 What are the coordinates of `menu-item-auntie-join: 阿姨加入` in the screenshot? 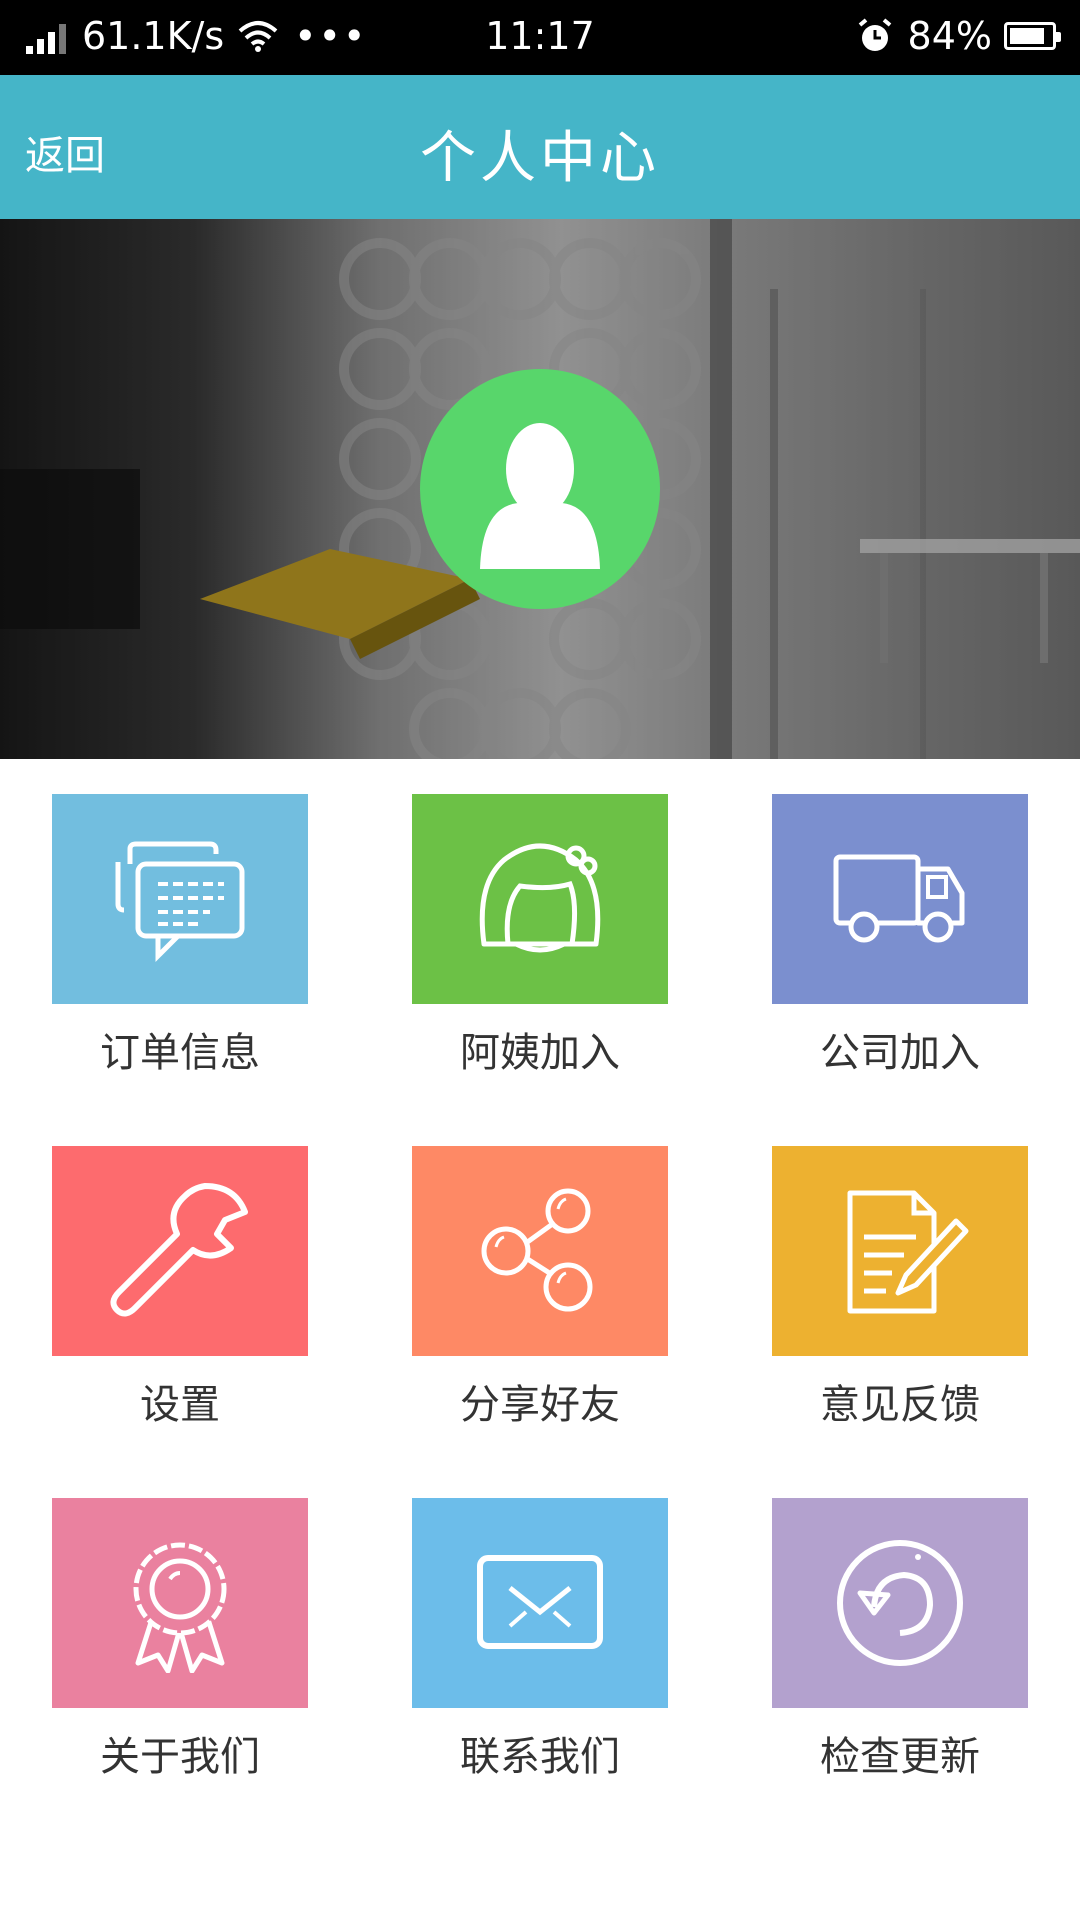 It's located at (540, 936).